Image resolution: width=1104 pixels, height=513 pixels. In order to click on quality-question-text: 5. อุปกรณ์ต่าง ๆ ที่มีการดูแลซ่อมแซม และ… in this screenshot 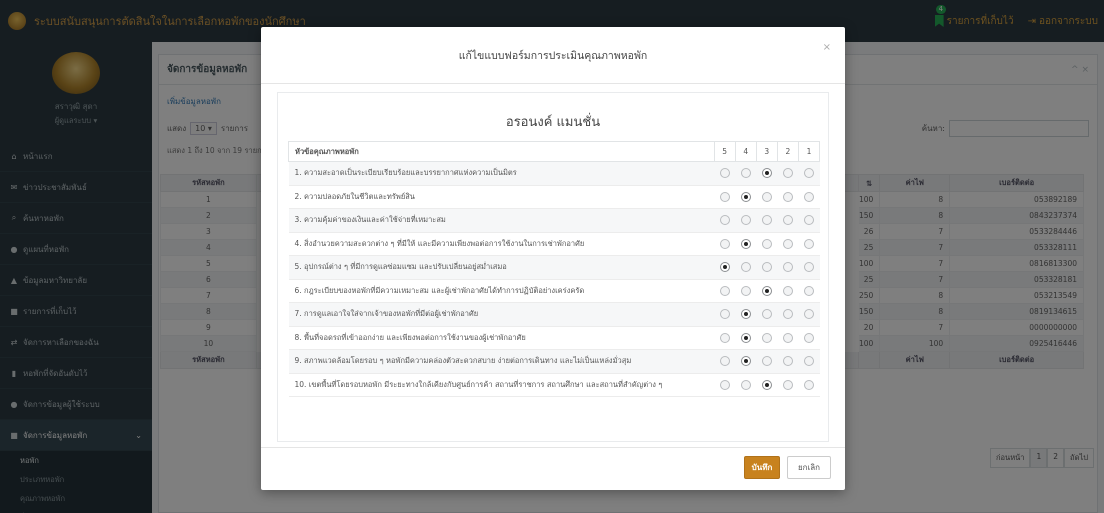, I will do `click(501, 267)`.